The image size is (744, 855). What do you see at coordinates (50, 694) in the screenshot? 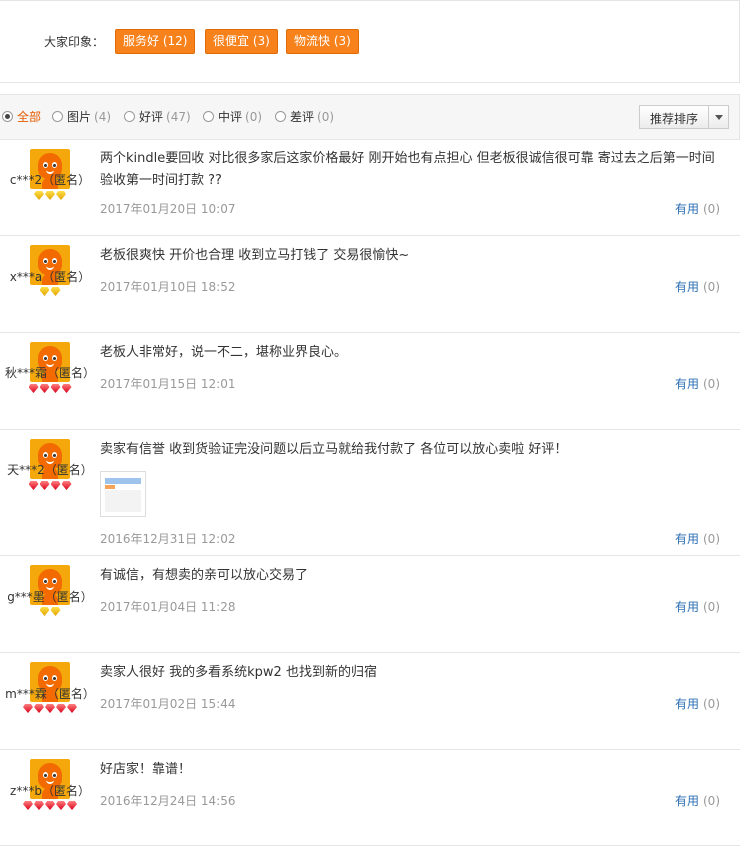
I see `reviewer-name: m***霖（匿名）` at bounding box center [50, 694].